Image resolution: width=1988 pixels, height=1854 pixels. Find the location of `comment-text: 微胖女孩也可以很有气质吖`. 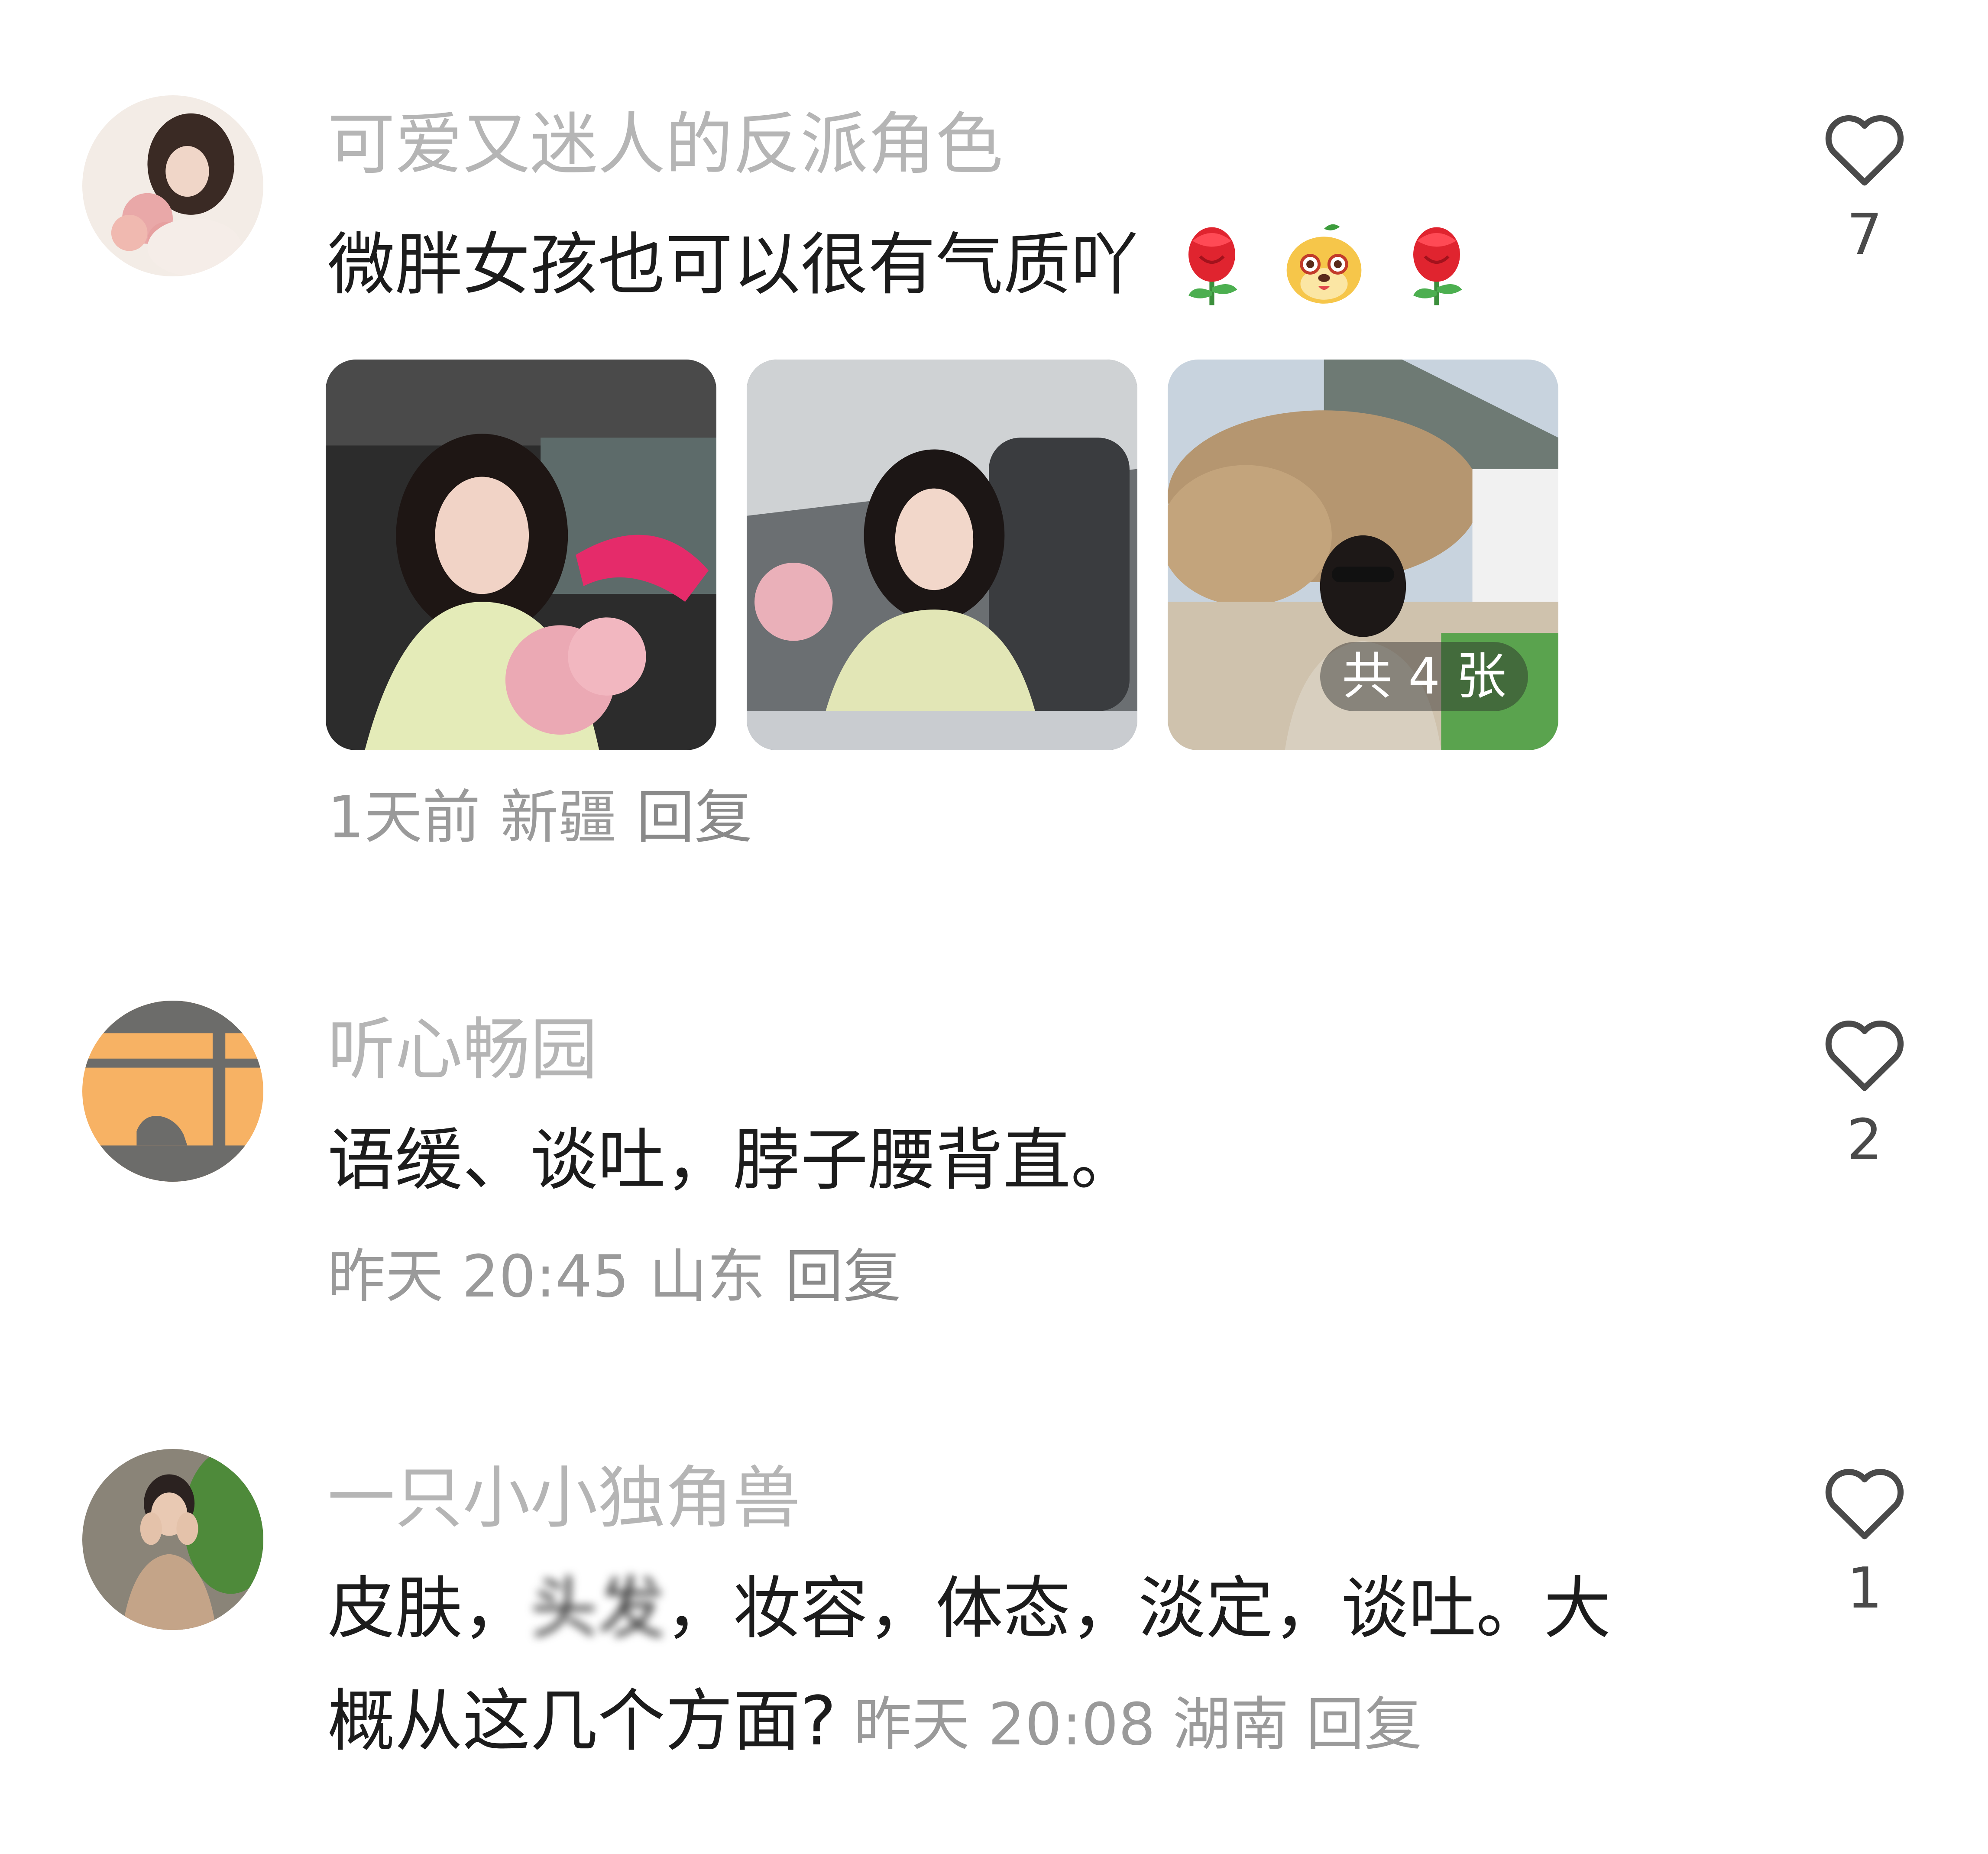

comment-text: 微胖女孩也可以很有气质吖 is located at coordinates (906, 269).